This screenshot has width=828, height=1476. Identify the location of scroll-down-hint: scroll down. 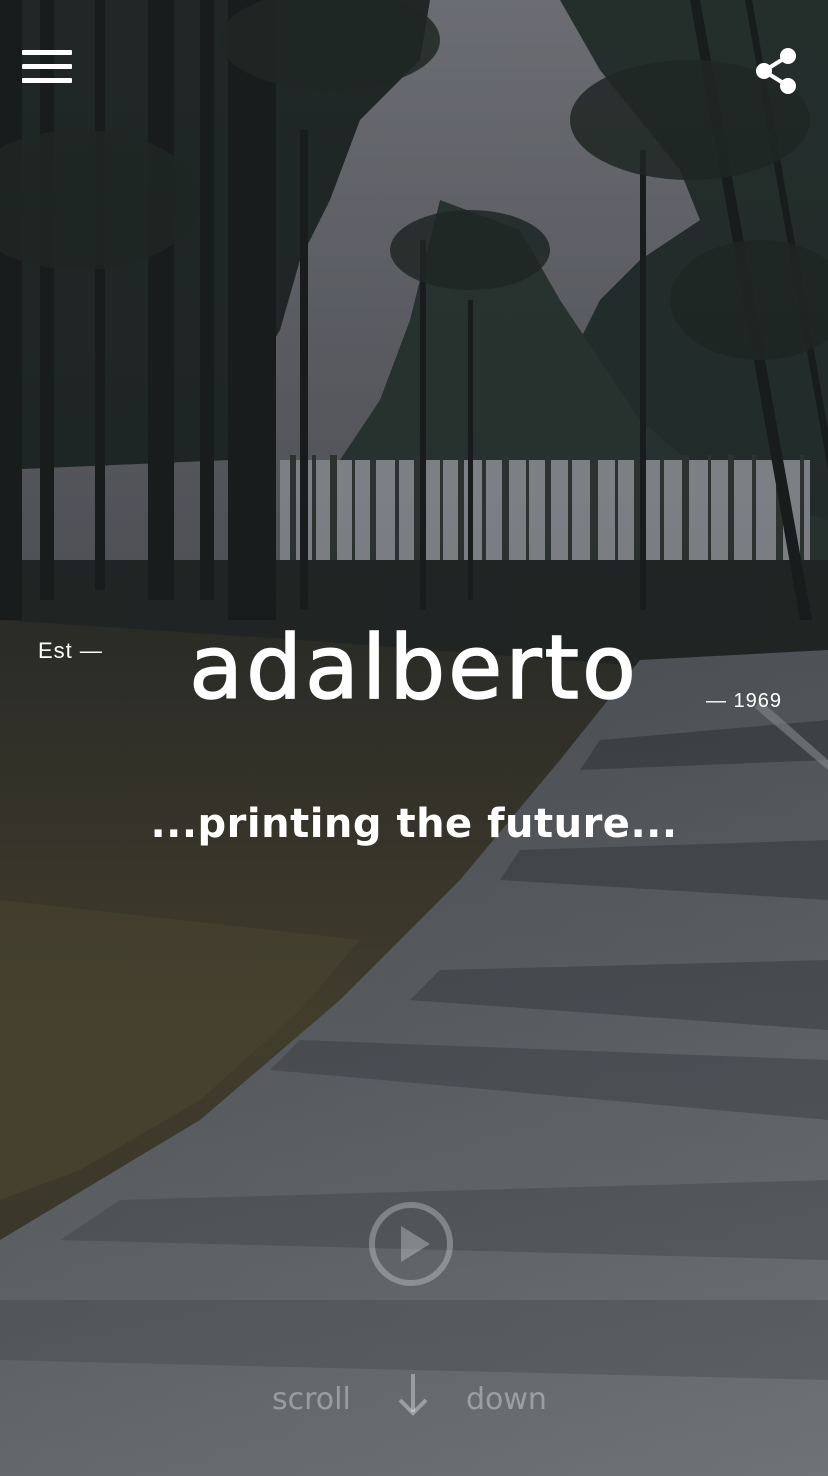
(414, 1402).